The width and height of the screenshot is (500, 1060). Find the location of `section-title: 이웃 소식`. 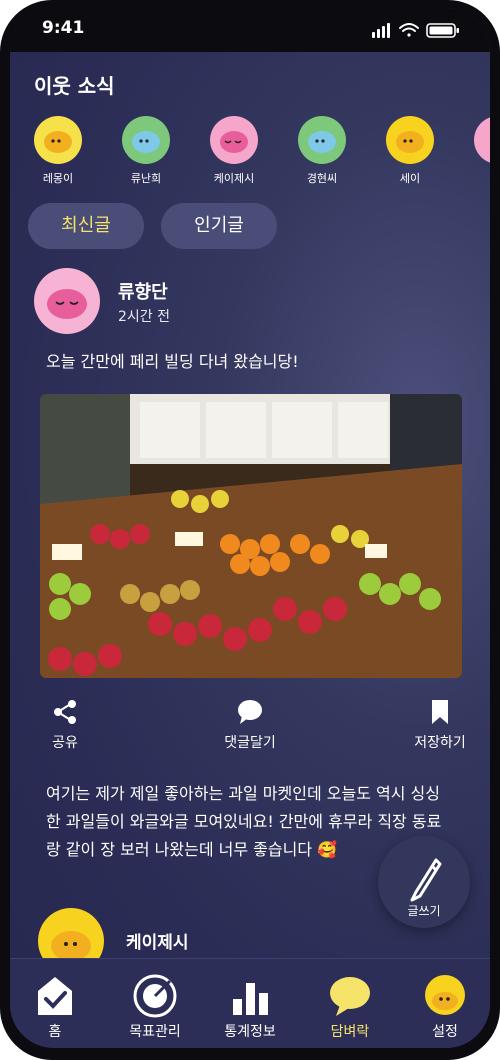

section-title: 이웃 소식 is located at coordinates (74, 86).